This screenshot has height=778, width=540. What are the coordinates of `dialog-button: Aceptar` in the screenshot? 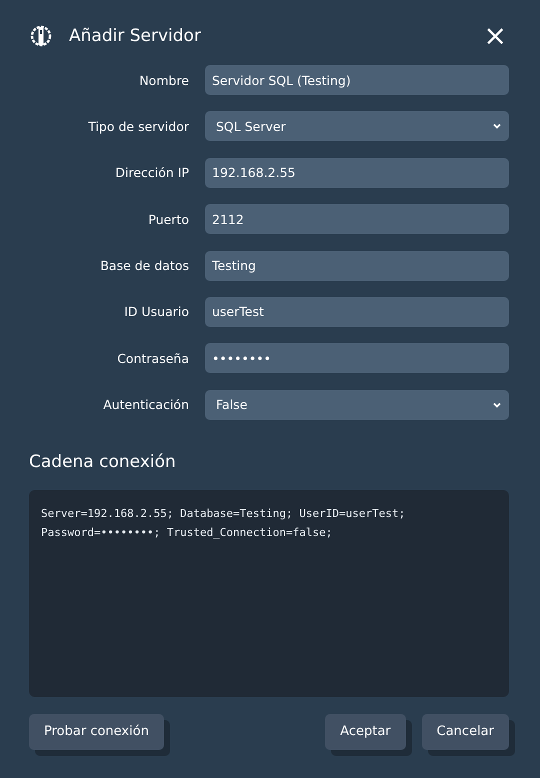 It's located at (365, 732).